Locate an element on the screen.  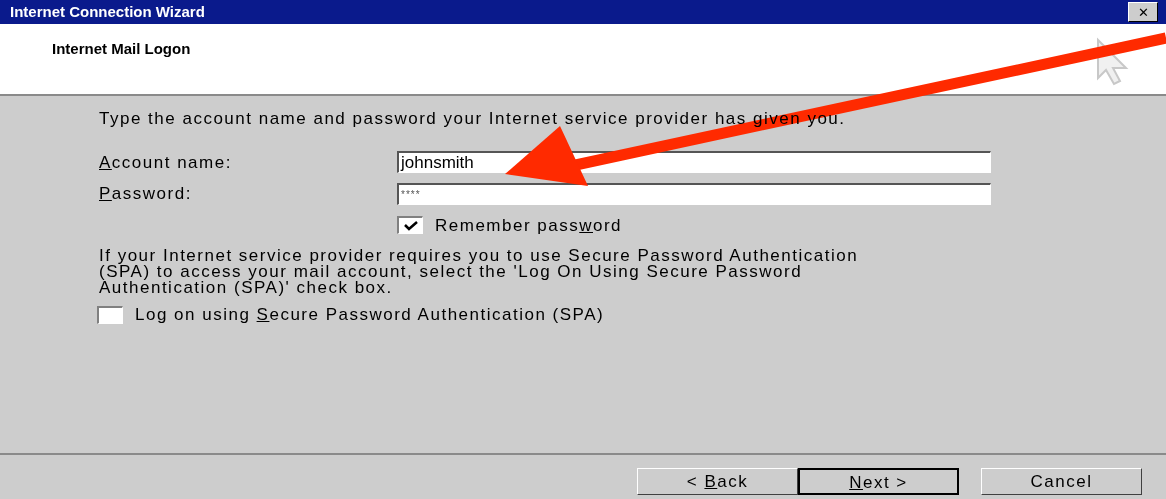
checkbox-label: Log on using Secure Password Authentication (SPA) is located at coordinates (370, 315).